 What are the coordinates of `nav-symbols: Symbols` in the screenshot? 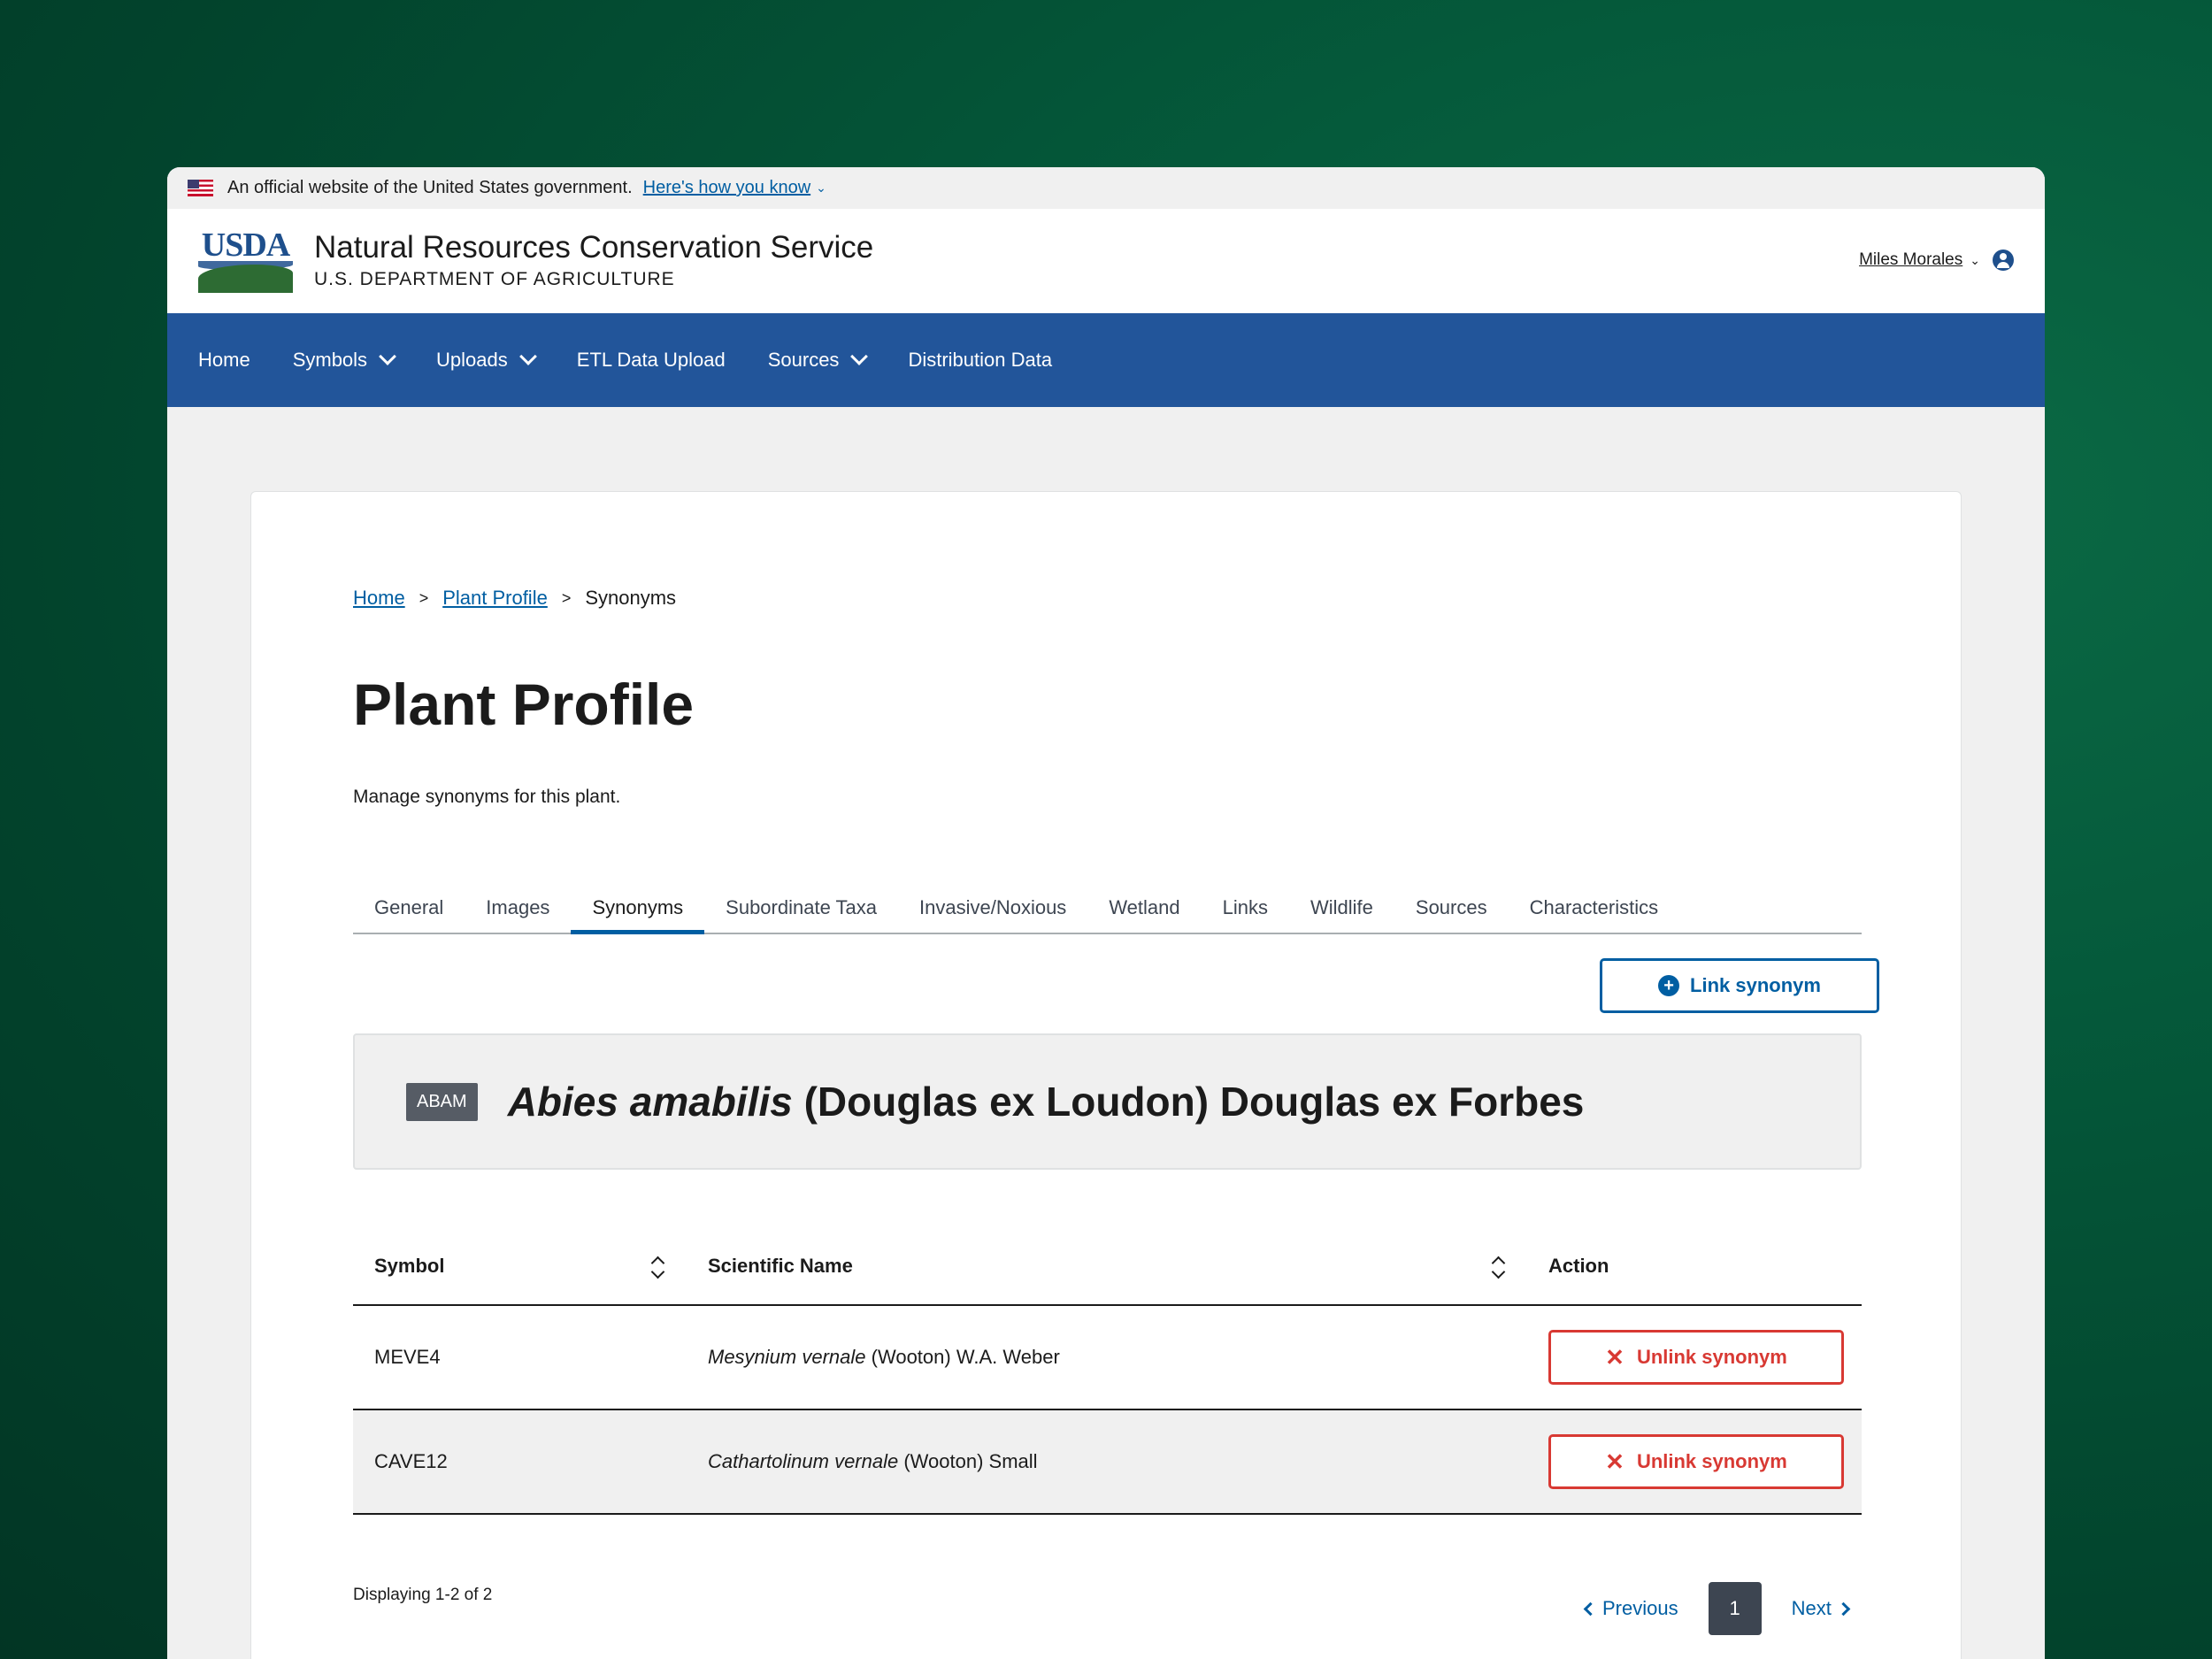 It's located at (345, 360).